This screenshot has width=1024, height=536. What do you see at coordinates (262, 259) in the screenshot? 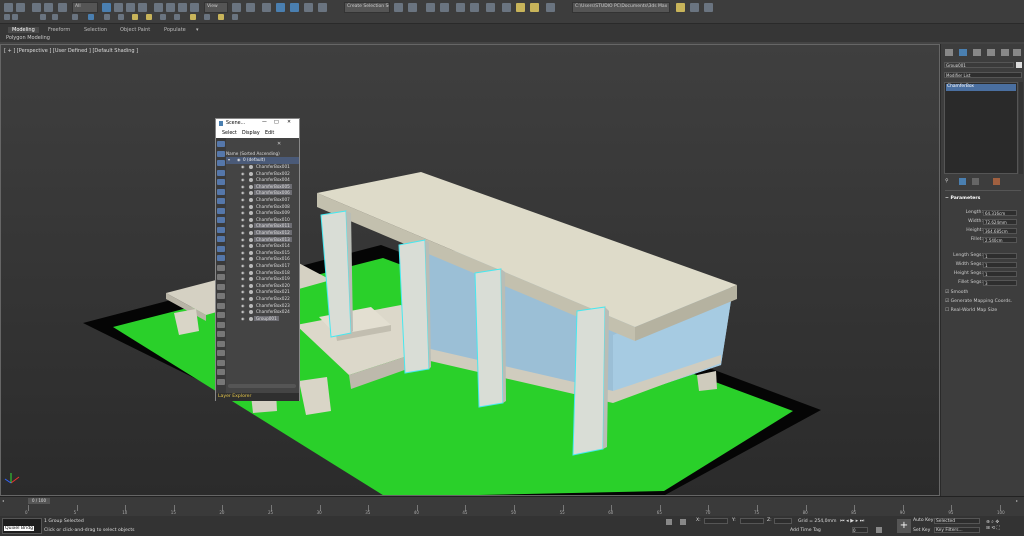
I see `list-item: ◉ ChamferBox016` at bounding box center [262, 259].